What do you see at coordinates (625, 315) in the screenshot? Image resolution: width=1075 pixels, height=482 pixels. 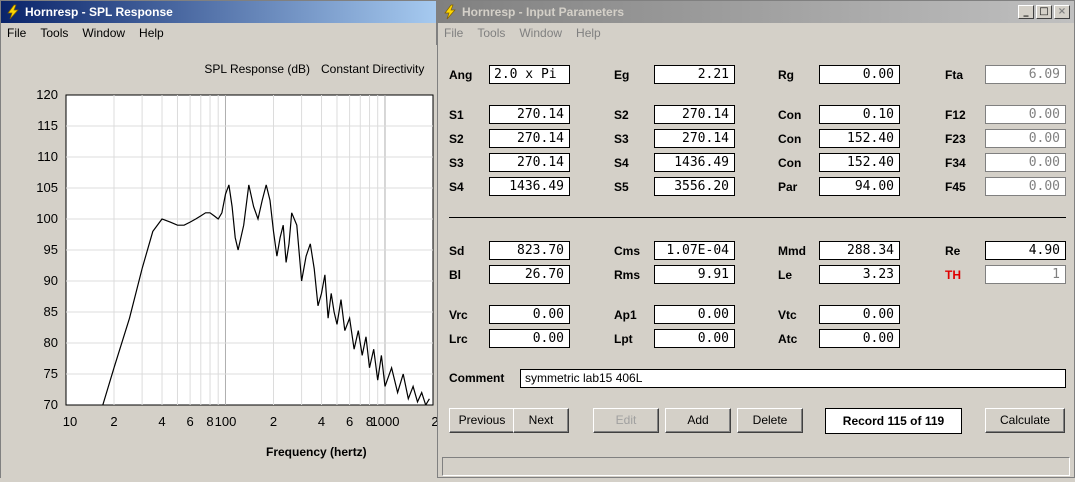 I see `param-label: Ap1` at bounding box center [625, 315].